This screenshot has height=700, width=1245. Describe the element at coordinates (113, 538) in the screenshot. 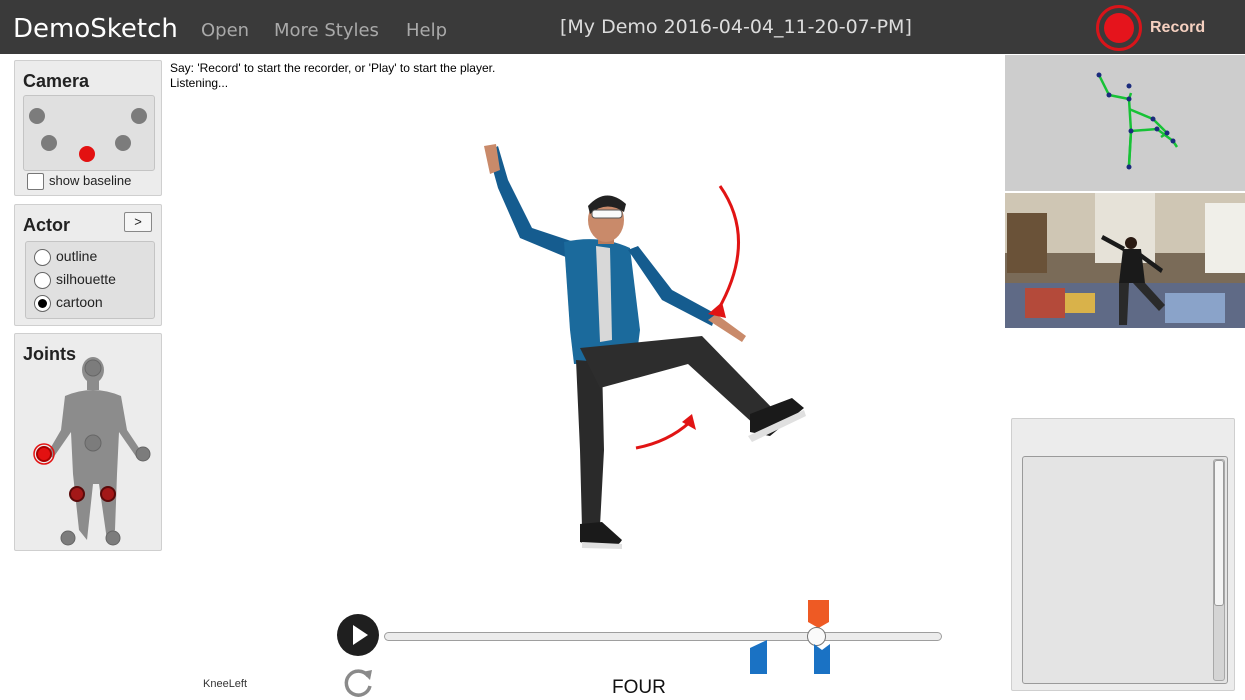

I see `joint-foot-left` at that location.